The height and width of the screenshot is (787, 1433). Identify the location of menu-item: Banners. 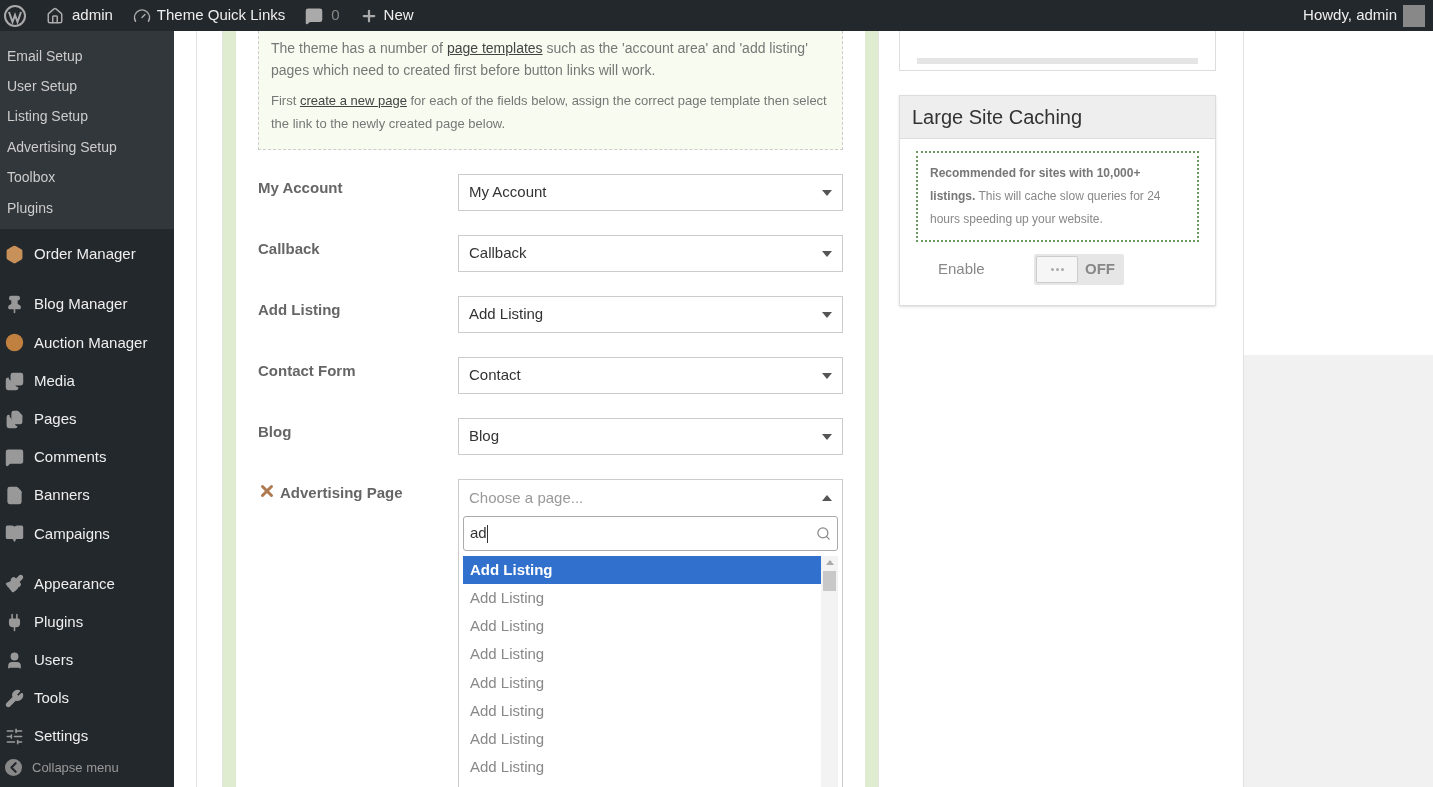
(87, 495).